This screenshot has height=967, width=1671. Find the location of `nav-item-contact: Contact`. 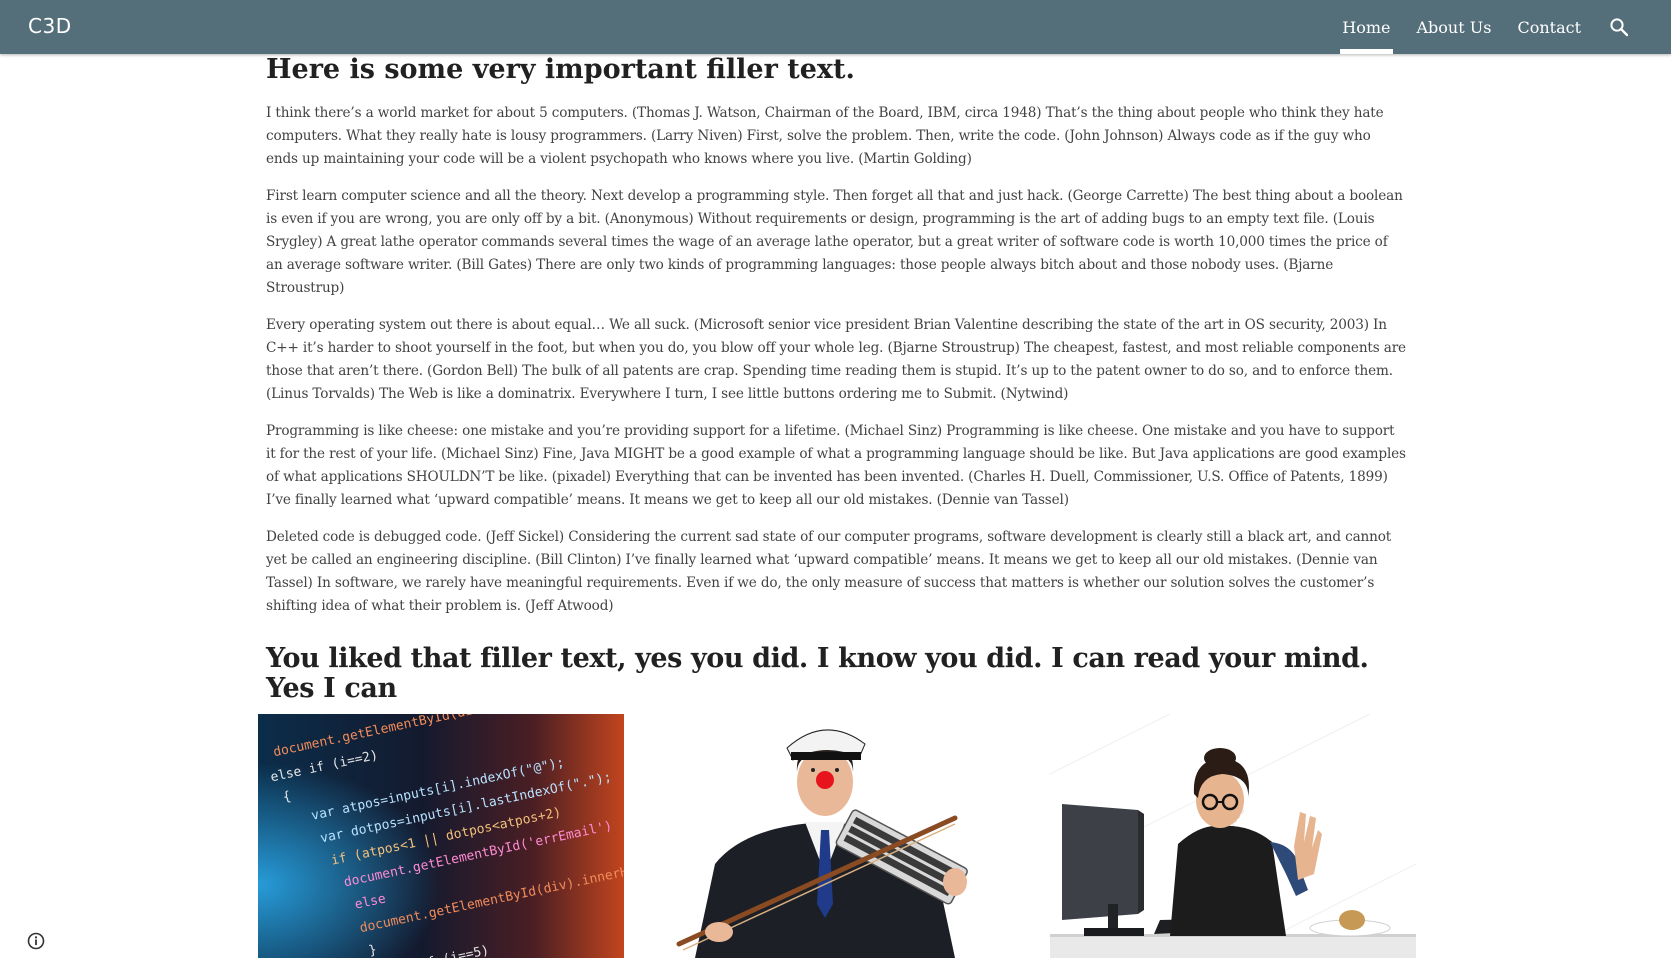

nav-item-contact: Contact is located at coordinates (1549, 27).